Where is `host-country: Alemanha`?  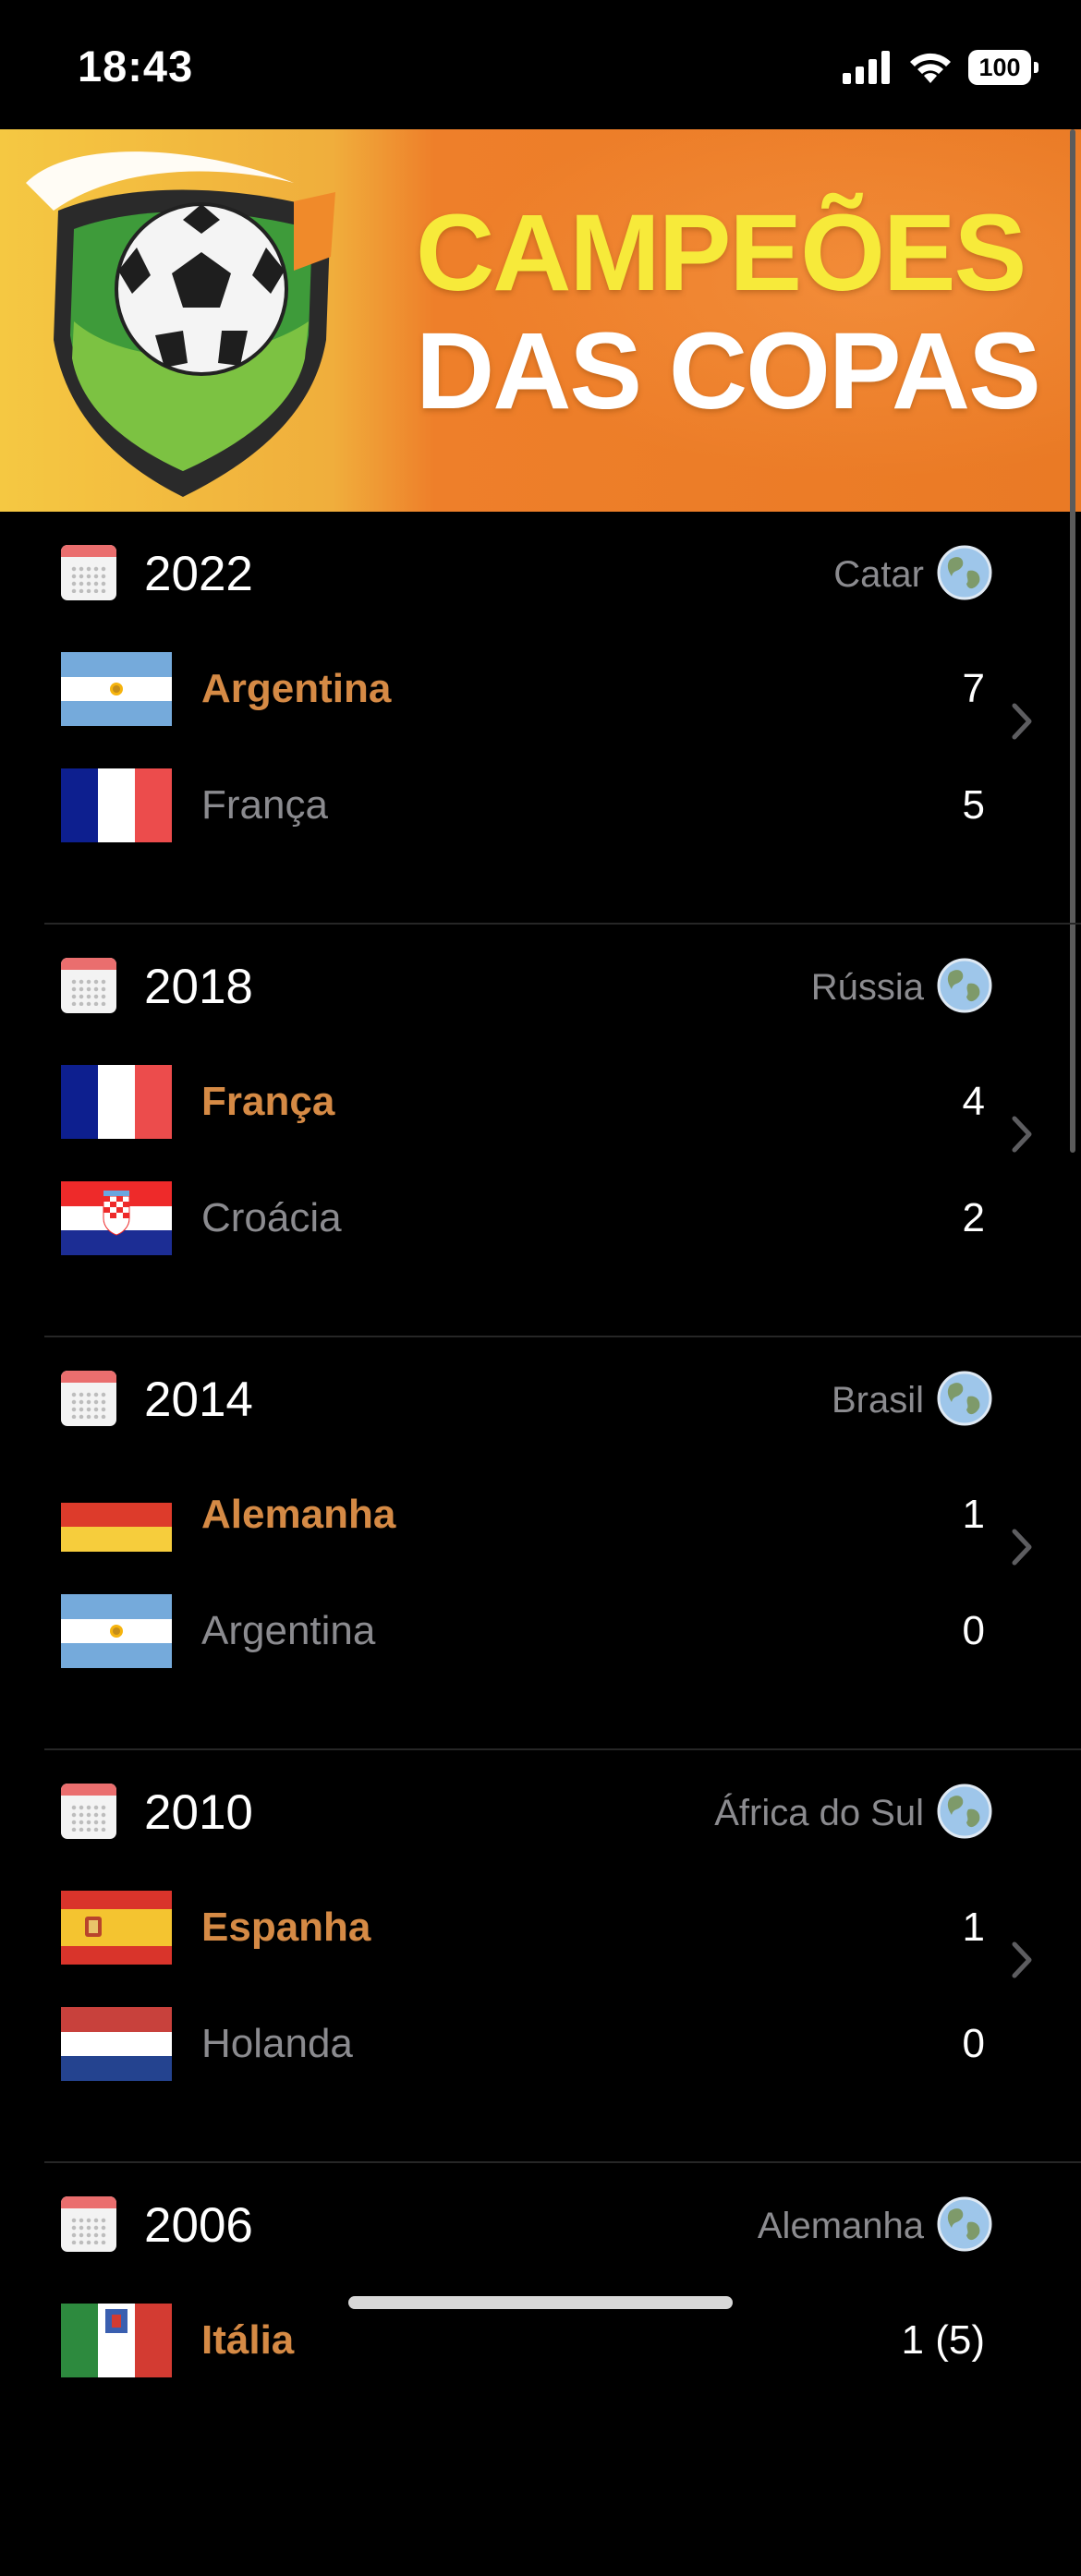 host-country: Alemanha is located at coordinates (840, 2226).